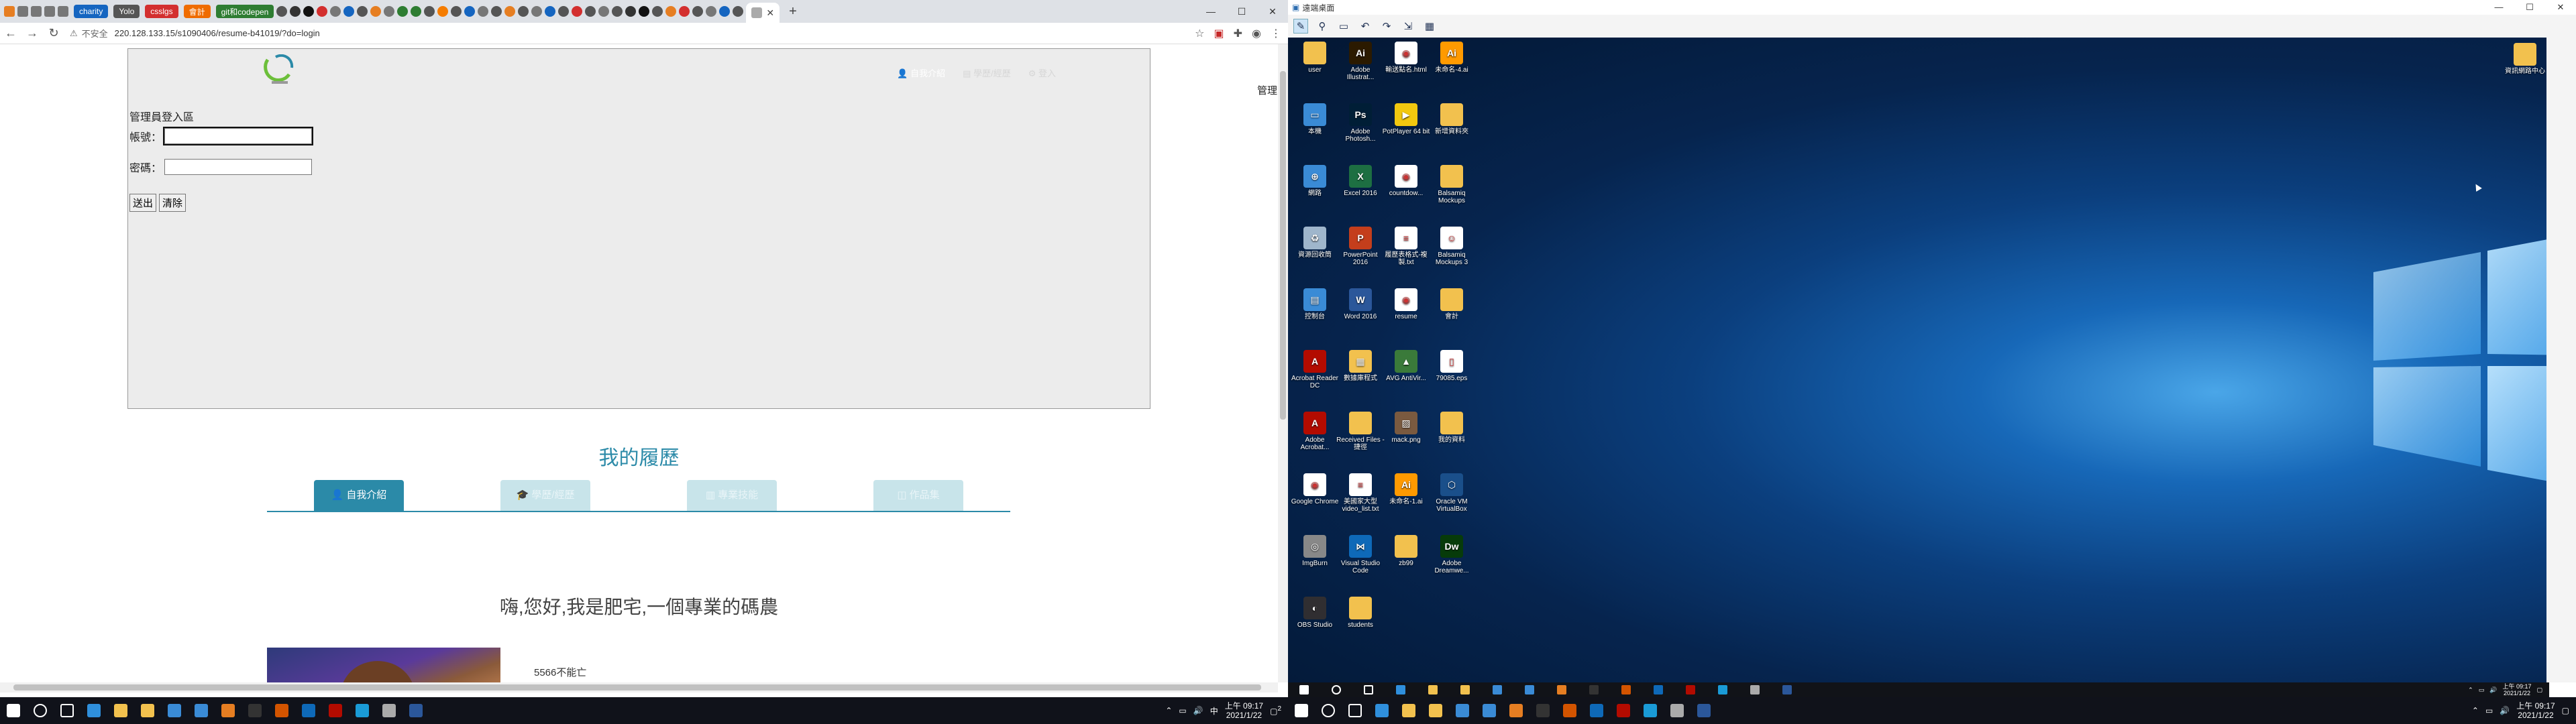 Image resolution: width=2576 pixels, height=724 pixels. What do you see at coordinates (1360, 493) in the screenshot?
I see `desktop-icon: ≡ 美國家大型 video_list.txt` at bounding box center [1360, 493].